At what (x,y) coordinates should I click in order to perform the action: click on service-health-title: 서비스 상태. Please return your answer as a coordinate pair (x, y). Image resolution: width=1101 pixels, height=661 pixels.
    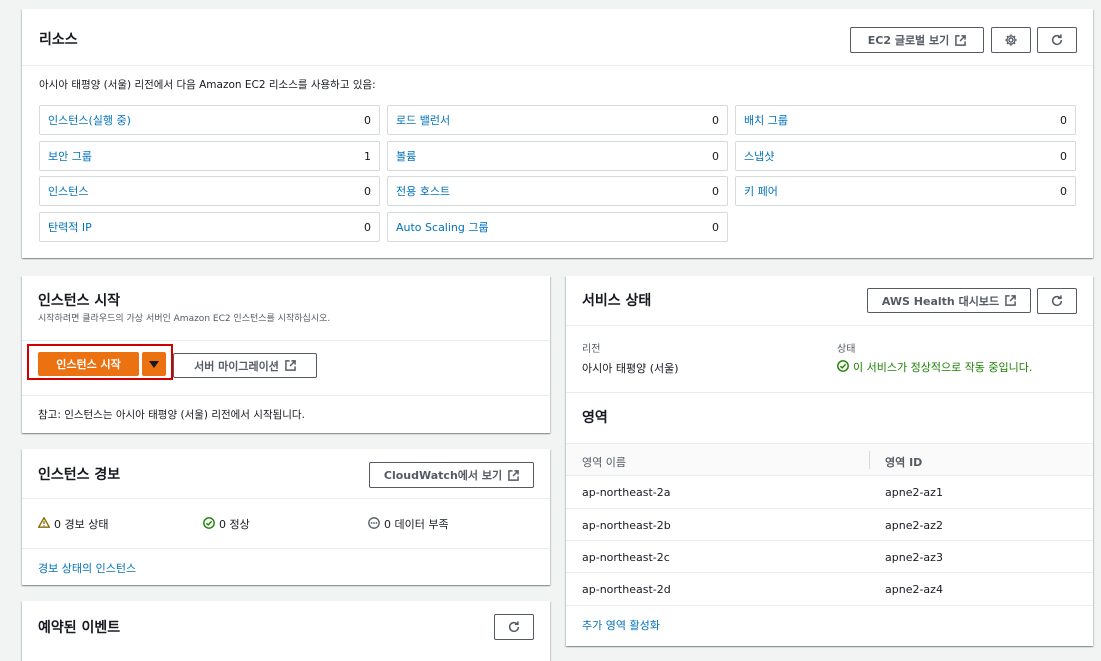
    Looking at the image, I should click on (617, 301).